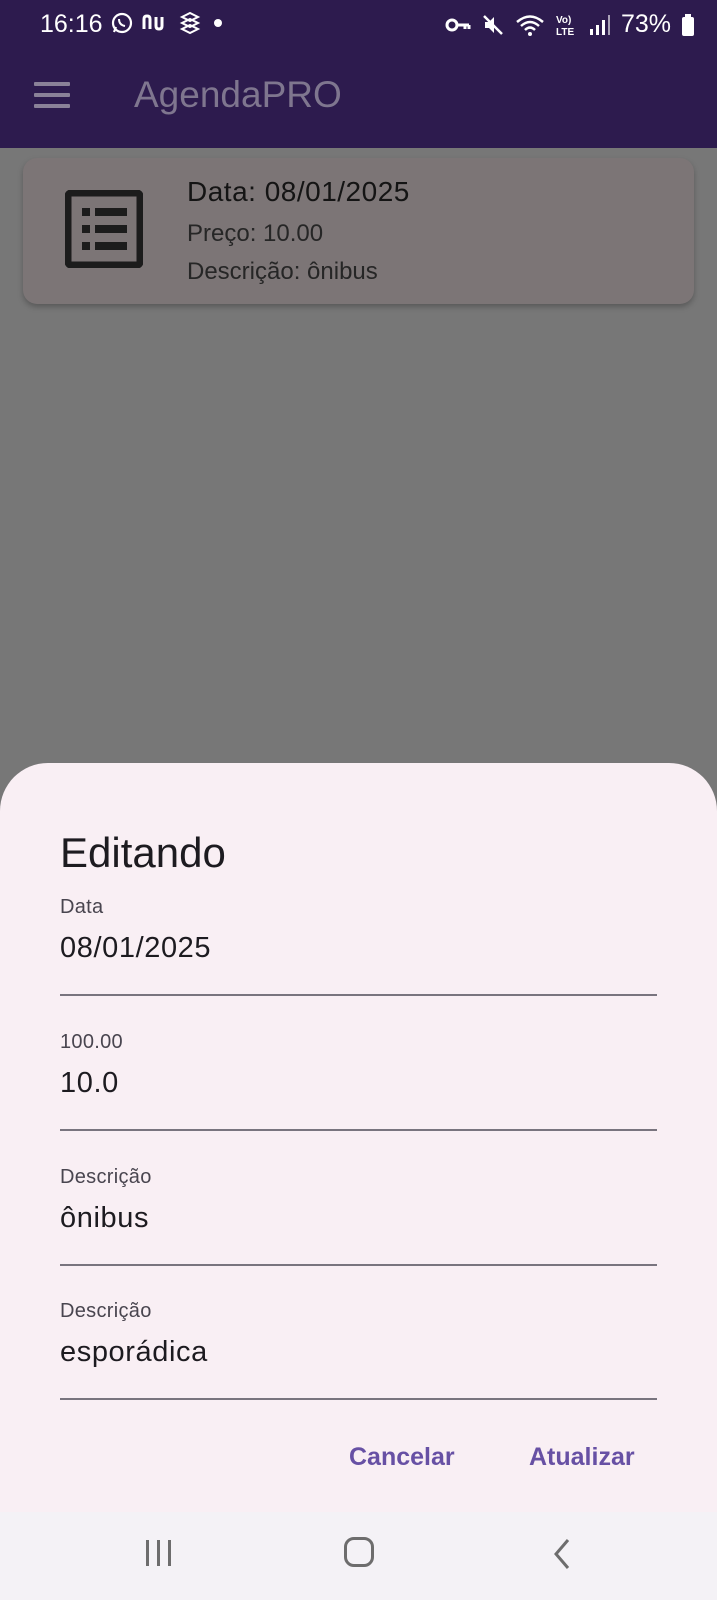  Describe the element at coordinates (358, 1350) in the screenshot. I see `frequency-field: Descrição esporádica` at that location.